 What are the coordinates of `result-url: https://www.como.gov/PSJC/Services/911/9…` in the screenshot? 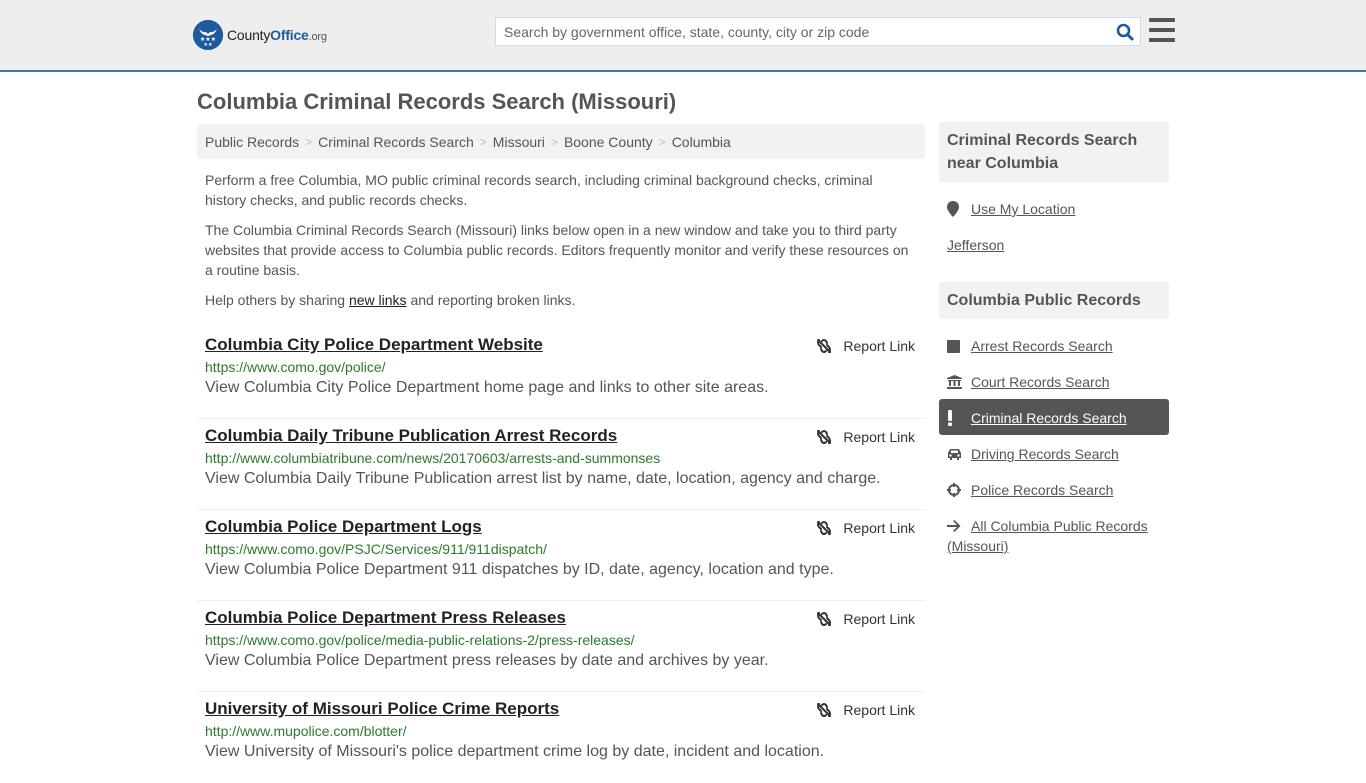 It's located at (561, 549).